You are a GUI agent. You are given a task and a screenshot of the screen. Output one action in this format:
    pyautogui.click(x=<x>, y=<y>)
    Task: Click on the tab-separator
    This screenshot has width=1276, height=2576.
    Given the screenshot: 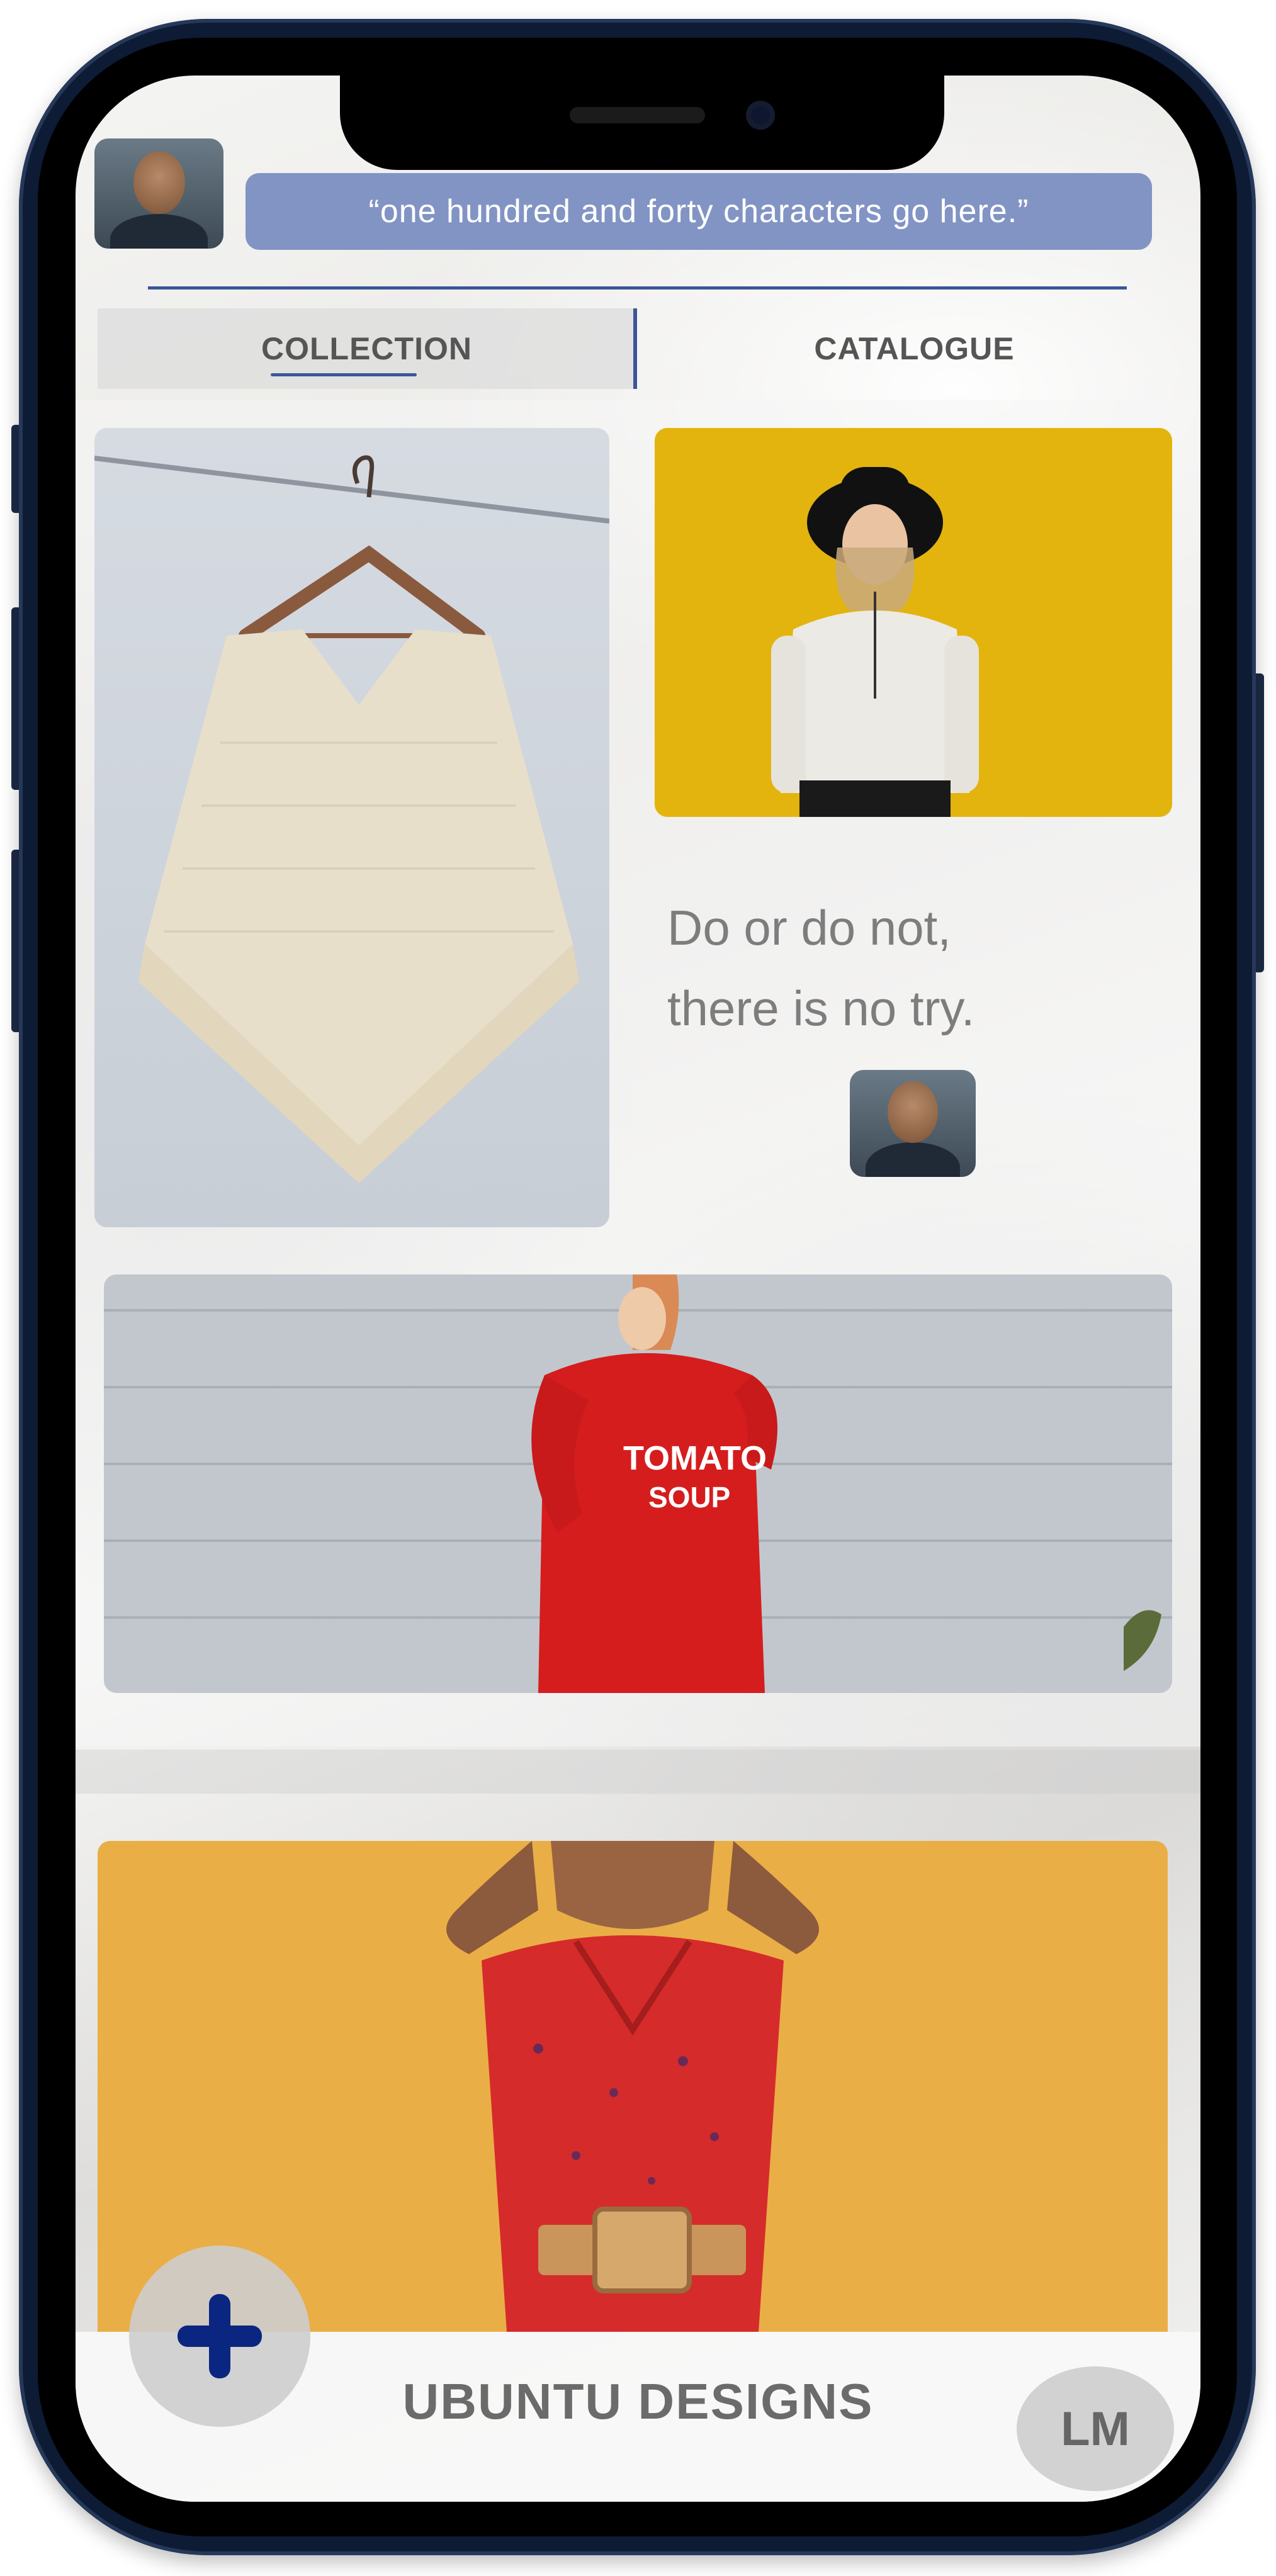 What is the action you would take?
    pyautogui.click(x=635, y=348)
    